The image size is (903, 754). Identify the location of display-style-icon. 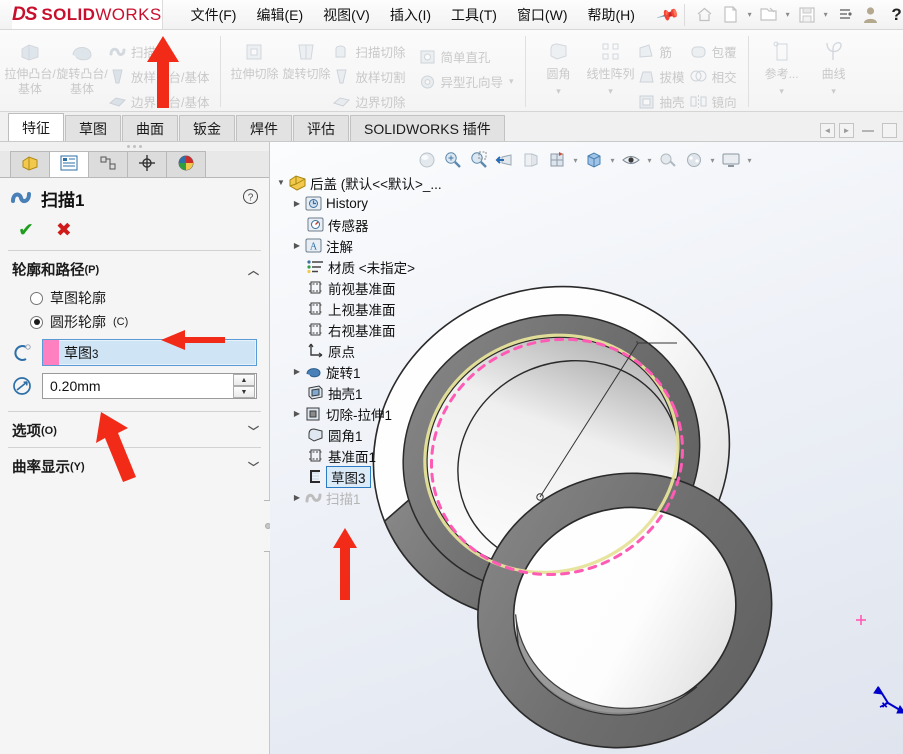
(594, 160).